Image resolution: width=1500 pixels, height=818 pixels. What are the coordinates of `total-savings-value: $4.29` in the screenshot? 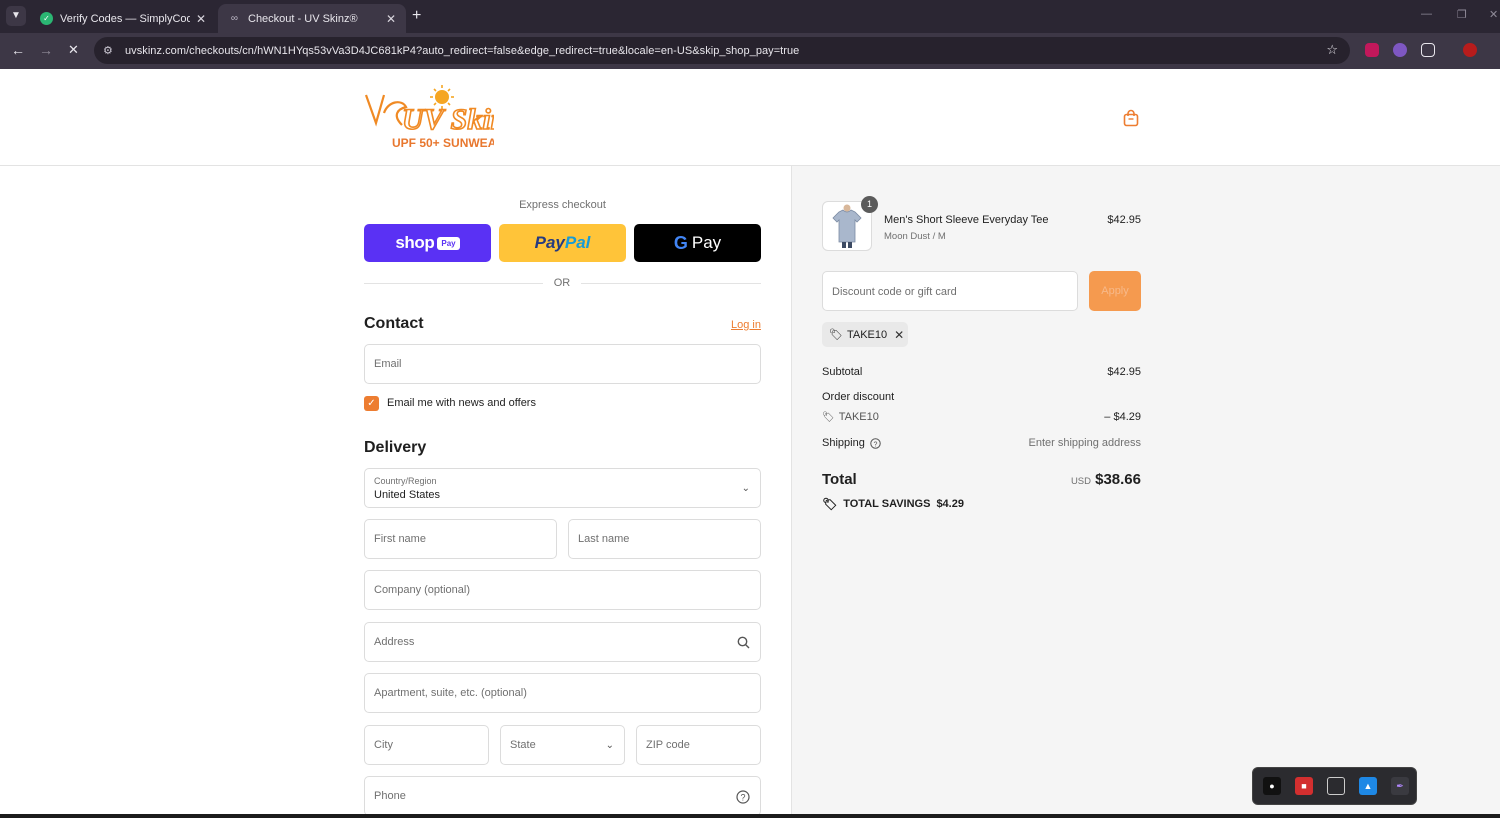 It's located at (950, 504).